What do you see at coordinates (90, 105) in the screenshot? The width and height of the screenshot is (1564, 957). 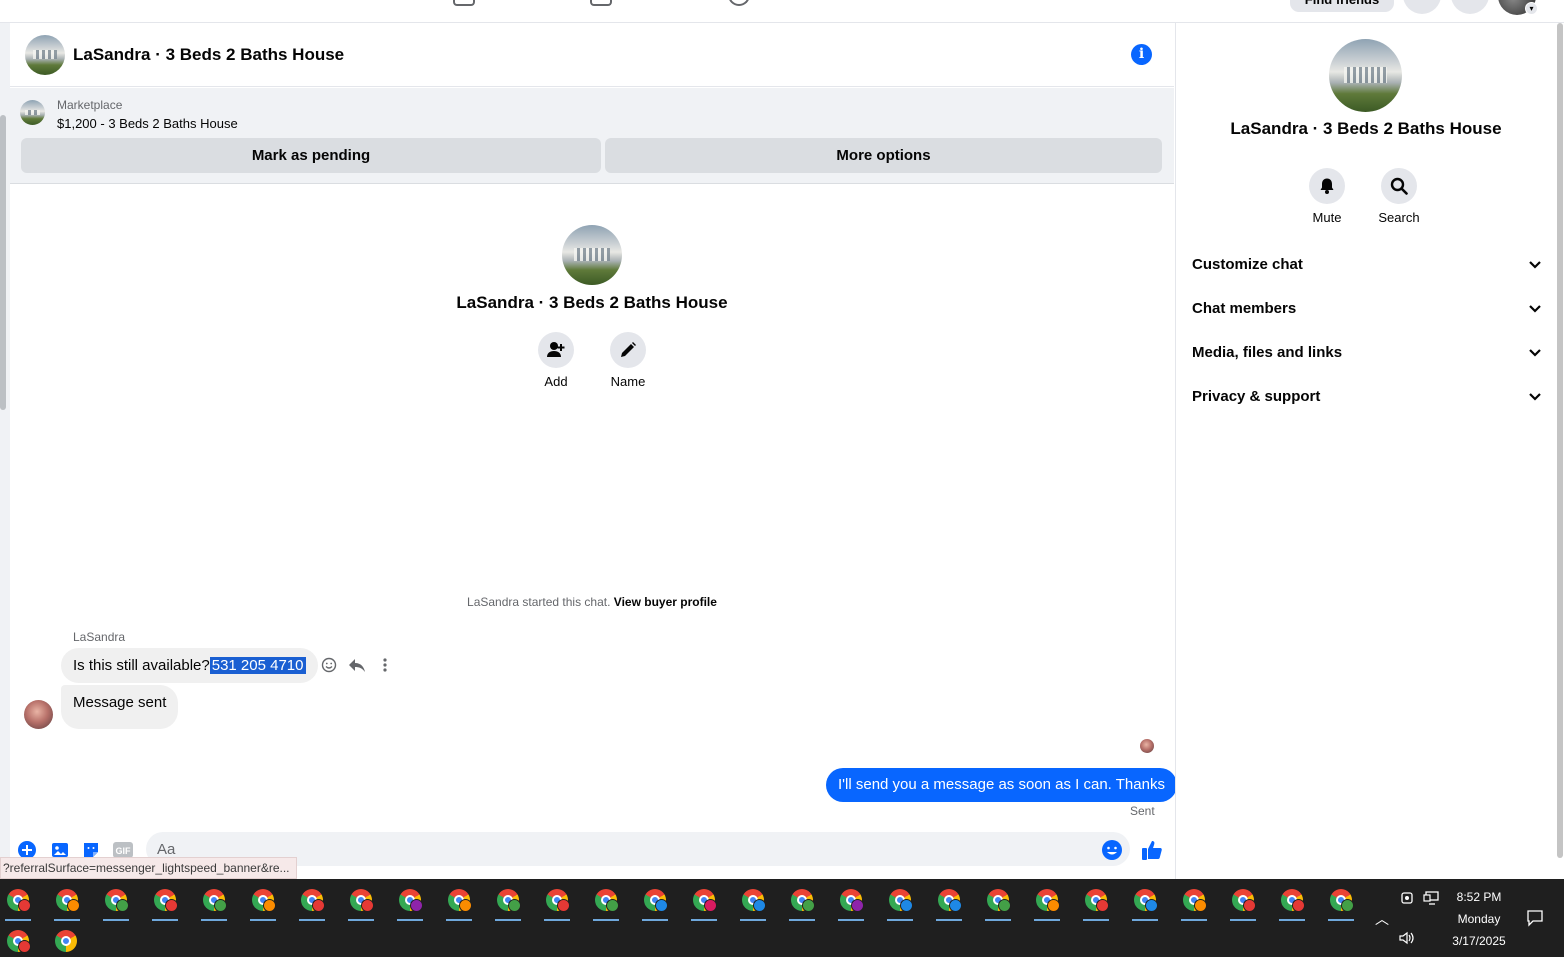 I see `marketplace-label: Marketplace` at bounding box center [90, 105].